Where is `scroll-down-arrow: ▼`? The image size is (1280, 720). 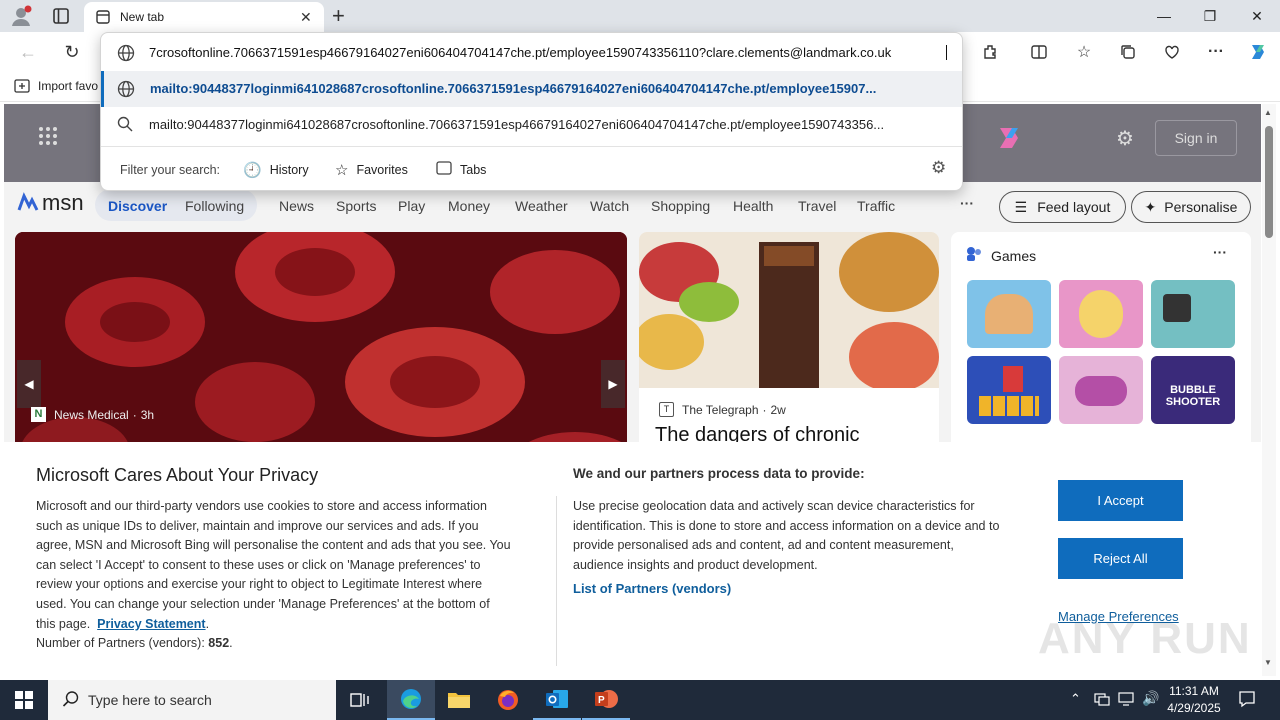
scroll-down-arrow: ▼ is located at coordinates (1268, 662).